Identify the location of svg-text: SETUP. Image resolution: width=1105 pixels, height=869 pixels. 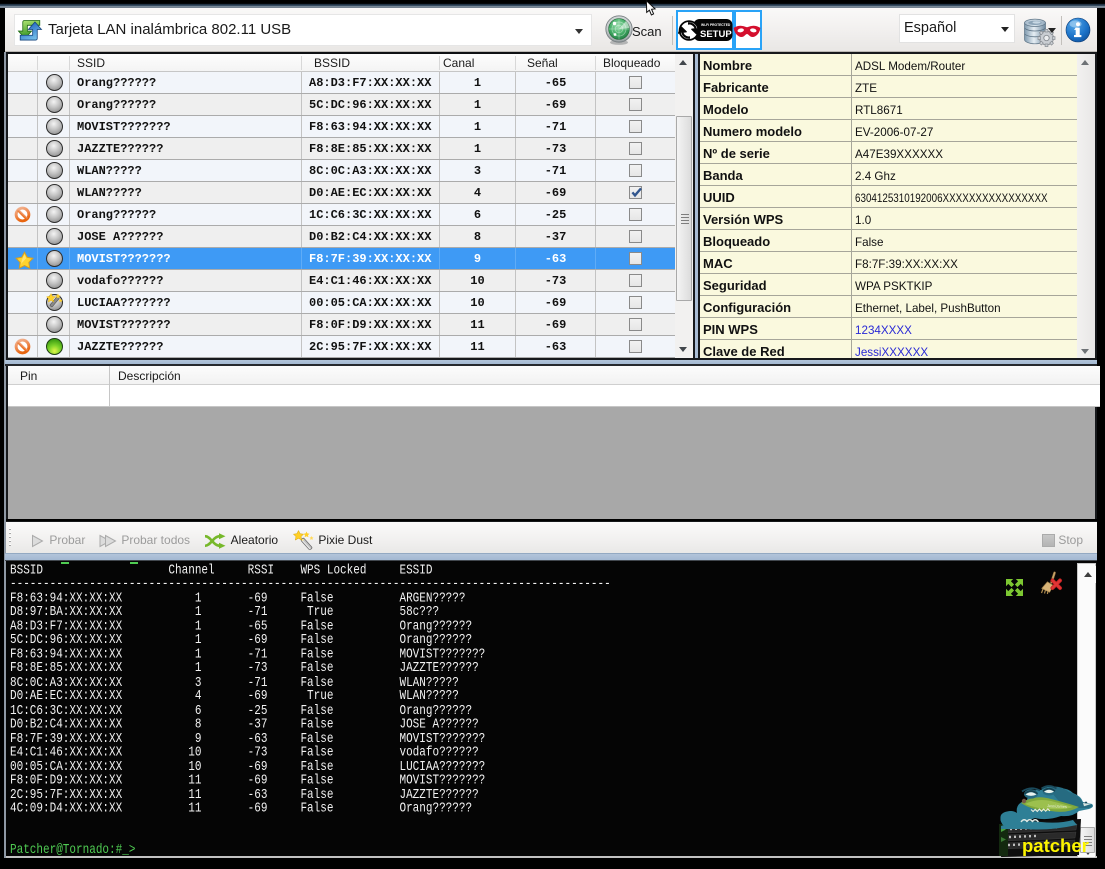
(716, 34).